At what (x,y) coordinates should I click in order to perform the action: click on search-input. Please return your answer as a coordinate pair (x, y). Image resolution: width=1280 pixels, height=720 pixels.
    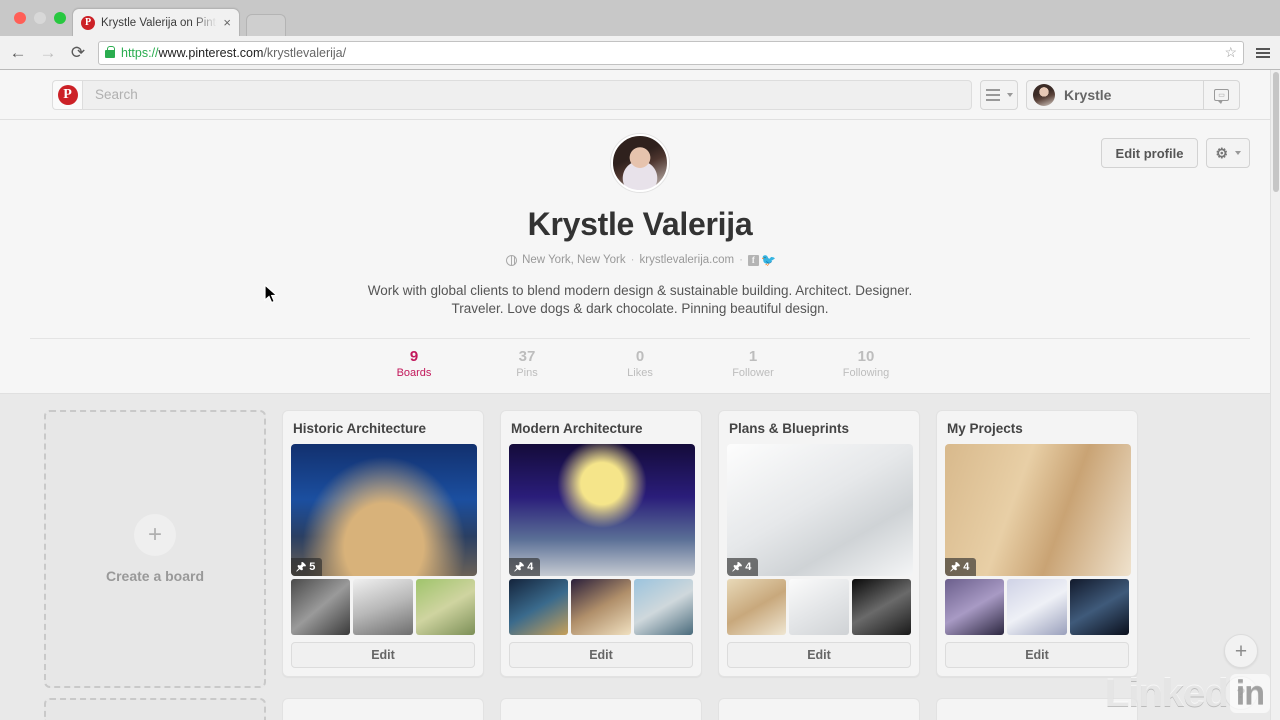
    Looking at the image, I should click on (527, 94).